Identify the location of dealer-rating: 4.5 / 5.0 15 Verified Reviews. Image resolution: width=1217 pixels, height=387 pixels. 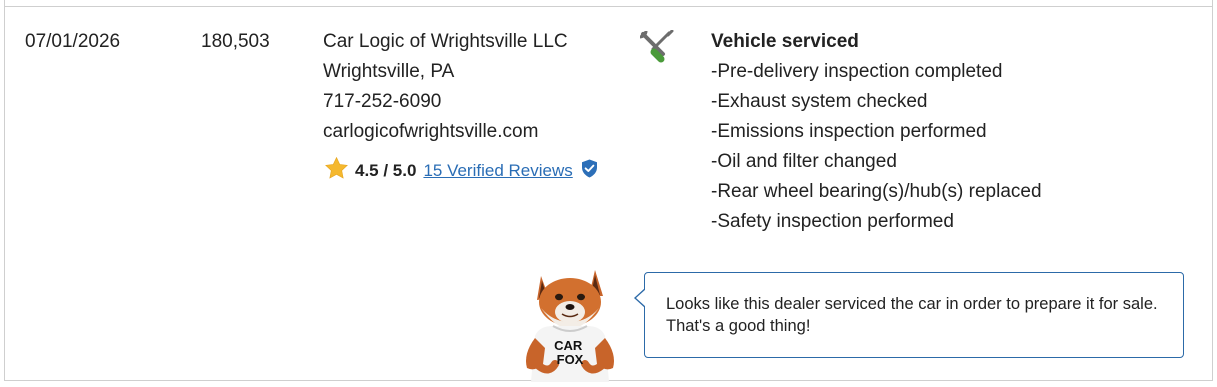
(461, 171).